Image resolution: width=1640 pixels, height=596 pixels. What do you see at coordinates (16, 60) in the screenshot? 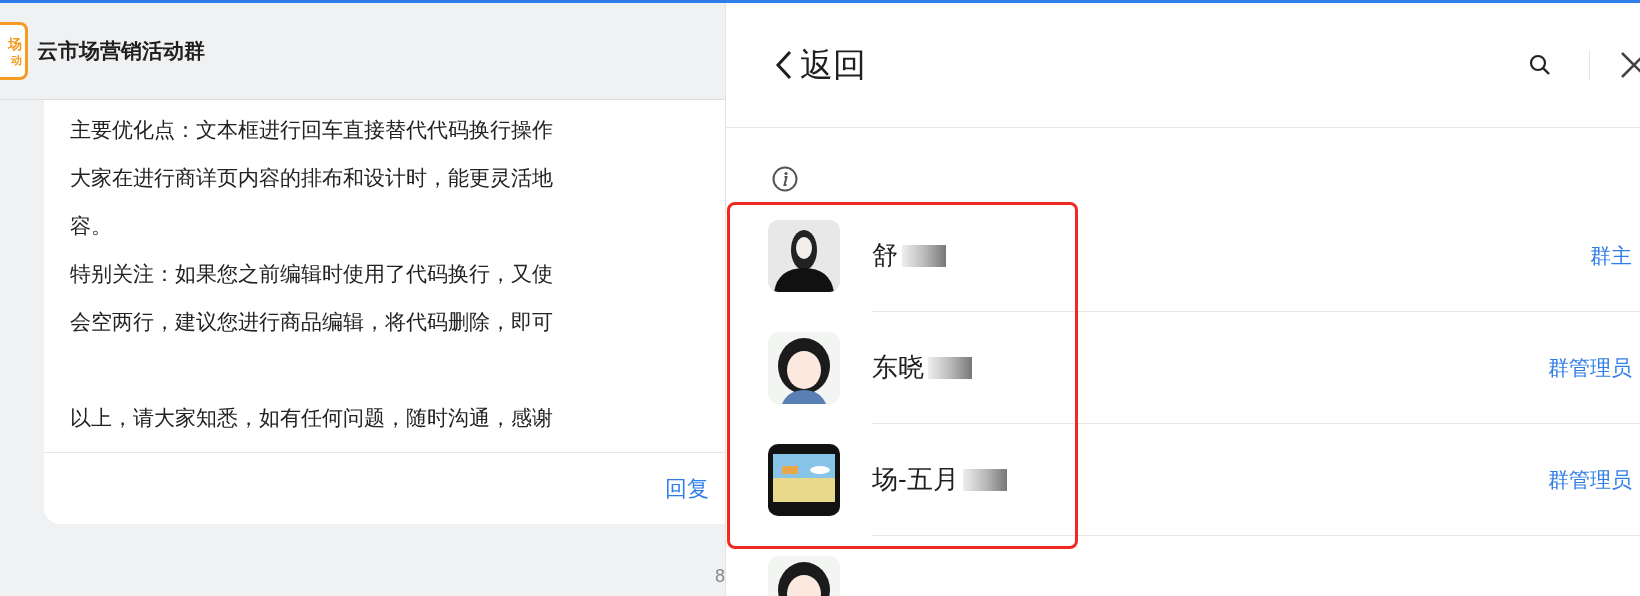
I see `logo-text: 动` at bounding box center [16, 60].